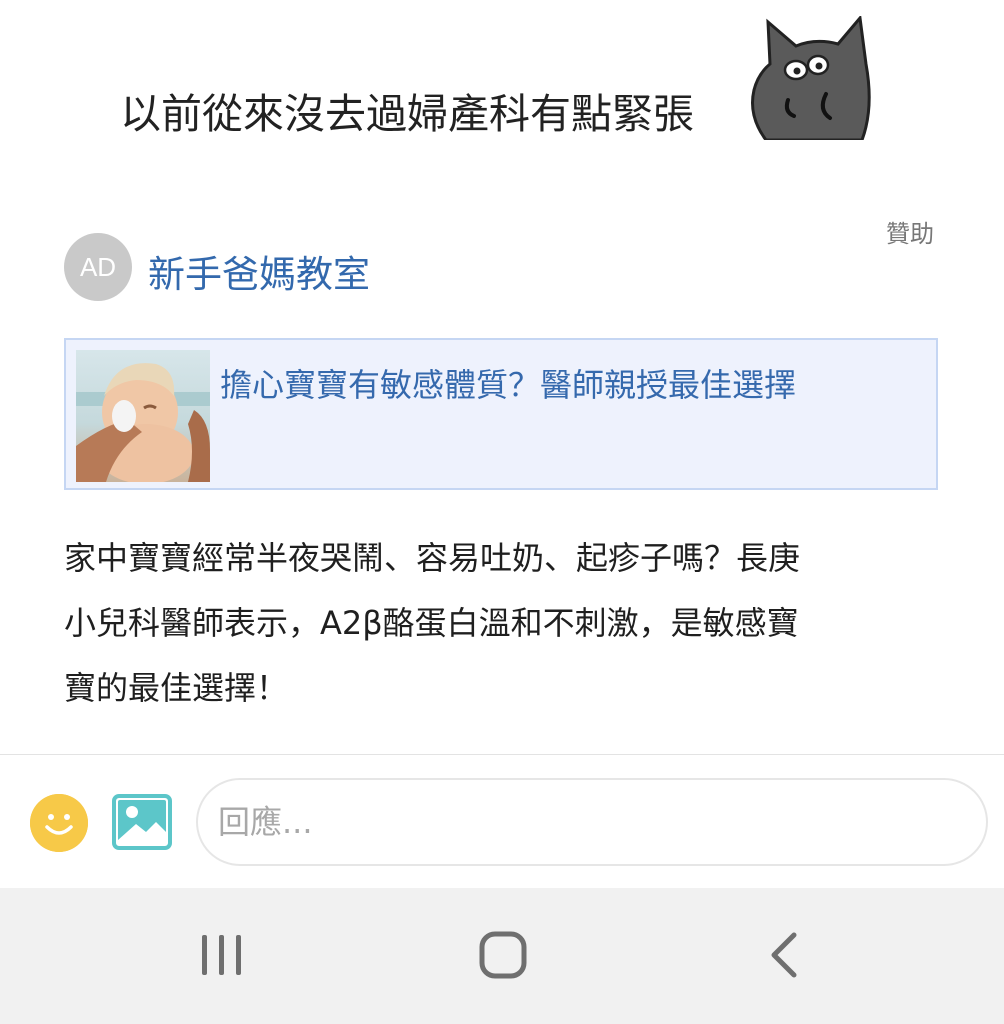  I want to click on ad-body-line: 寶的最佳選擇！, so click(176, 688).